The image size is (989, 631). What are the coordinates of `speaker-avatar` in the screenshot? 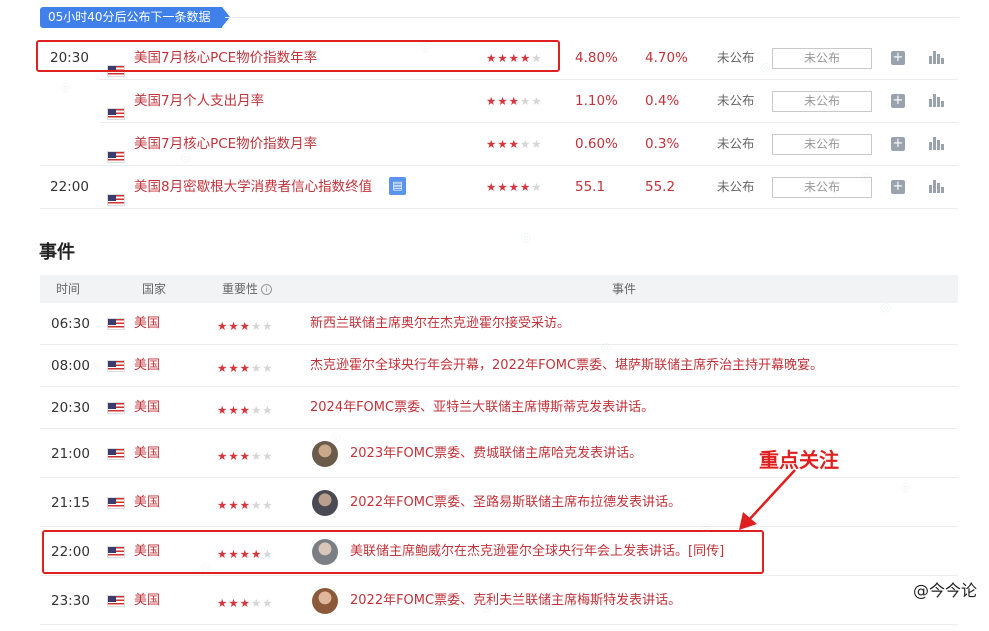 It's located at (325, 502).